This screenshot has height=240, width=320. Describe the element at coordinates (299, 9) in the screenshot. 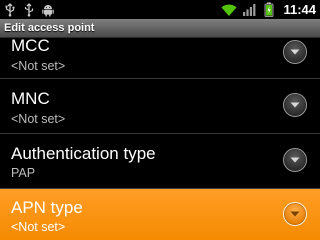

I see `clock: 11:44` at that location.